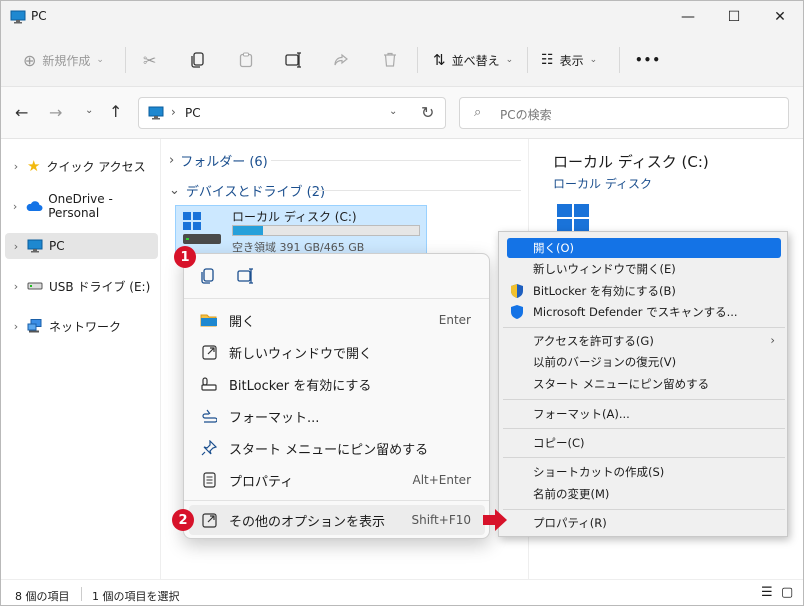  I want to click on menu-item-bitlocker: BitLocker を有効にする, so click(337, 384).